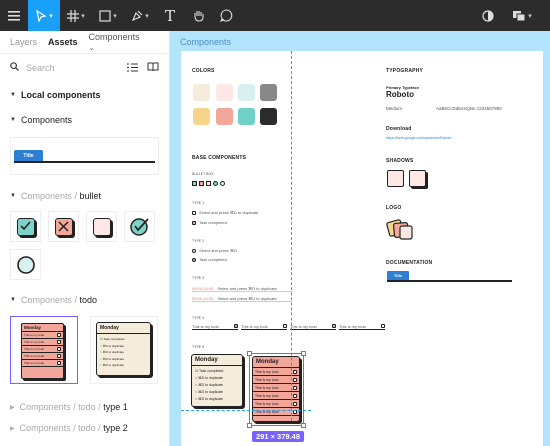 This screenshot has width=550, height=446. I want to click on frame-label: Components, so click(205, 42).